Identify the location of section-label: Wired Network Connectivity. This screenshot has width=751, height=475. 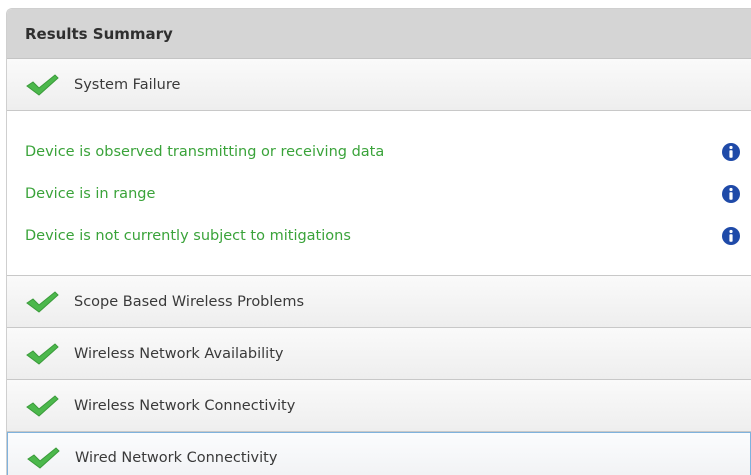
(176, 458).